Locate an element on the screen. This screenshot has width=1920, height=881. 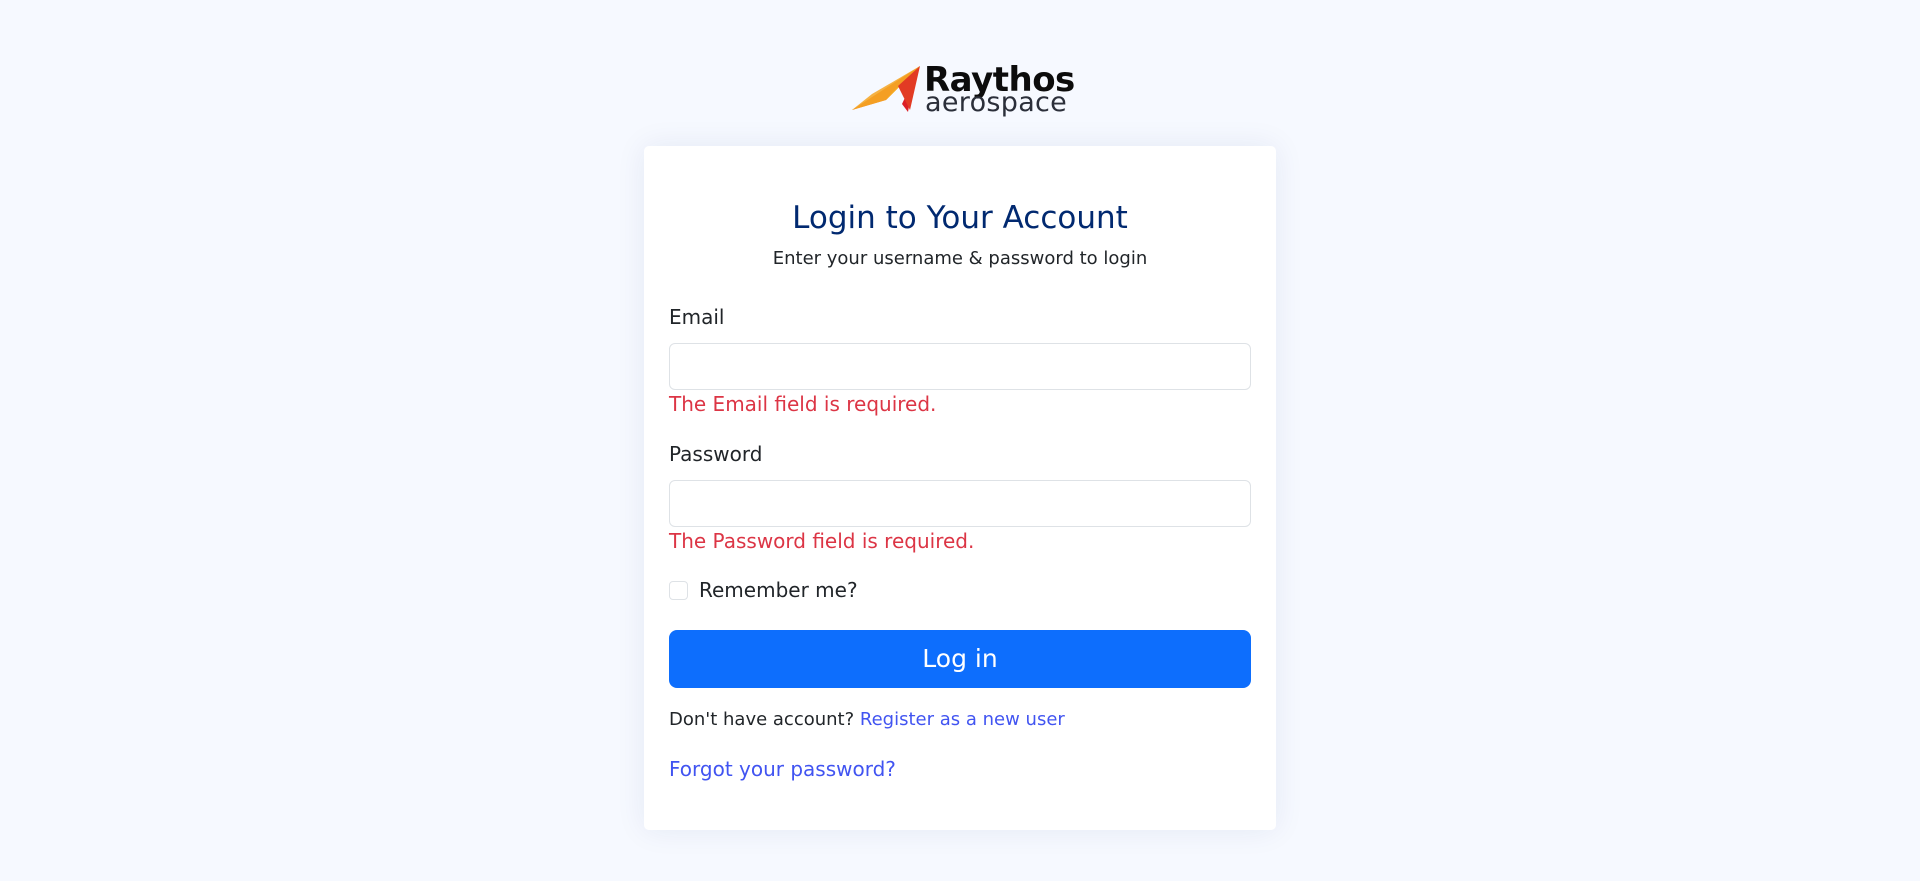
login-button: Log in is located at coordinates (960, 659).